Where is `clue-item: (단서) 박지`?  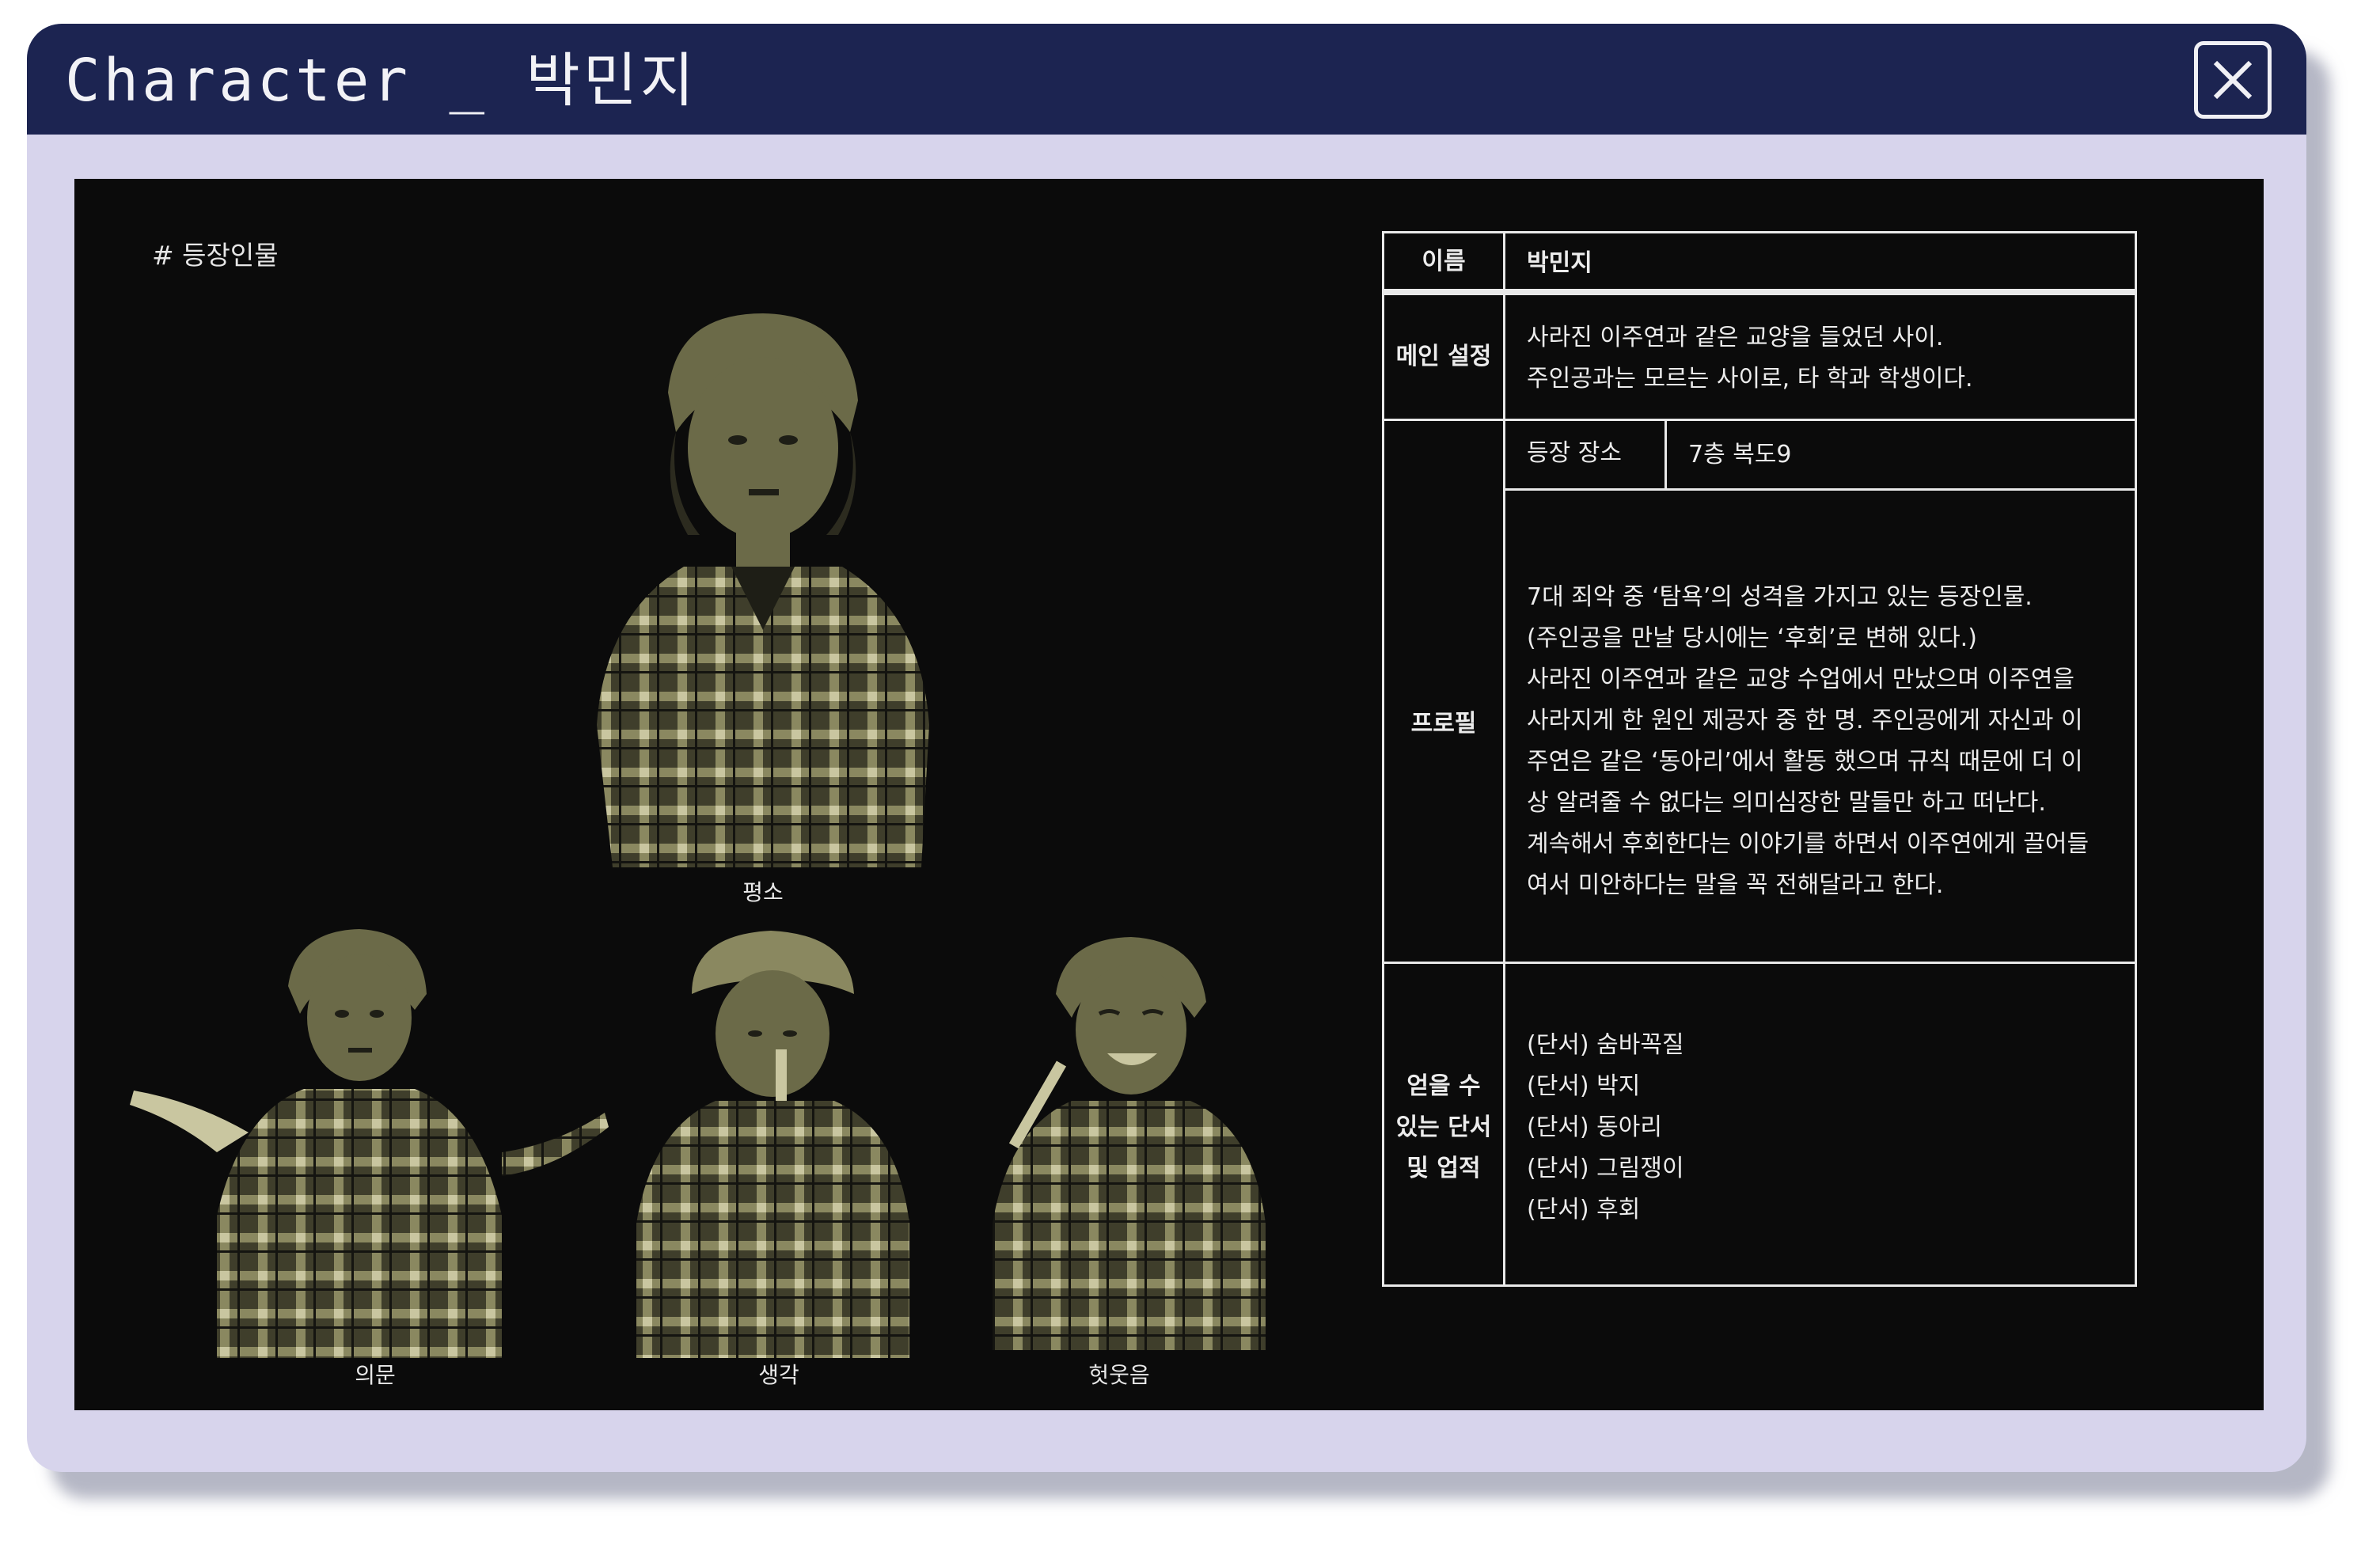 clue-item: (단서) 박지 is located at coordinates (1584, 1086).